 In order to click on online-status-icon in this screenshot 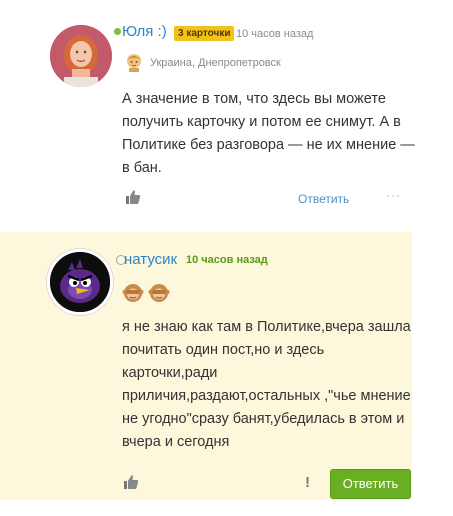, I will do `click(117, 31)`.